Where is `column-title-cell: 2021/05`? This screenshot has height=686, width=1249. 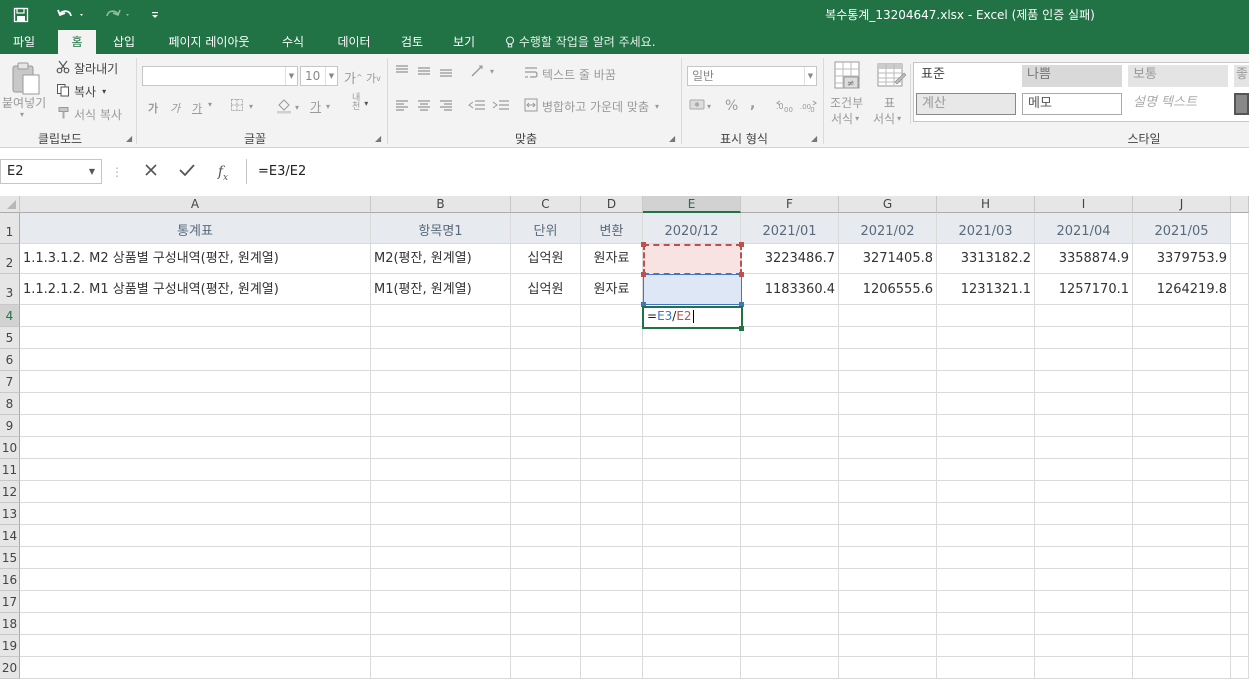
column-title-cell: 2021/05 is located at coordinates (1182, 228).